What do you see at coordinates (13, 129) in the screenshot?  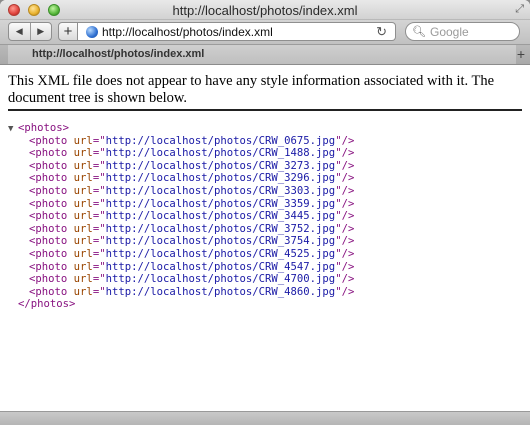 I see `collapse-toggle-icon: ▼` at bounding box center [13, 129].